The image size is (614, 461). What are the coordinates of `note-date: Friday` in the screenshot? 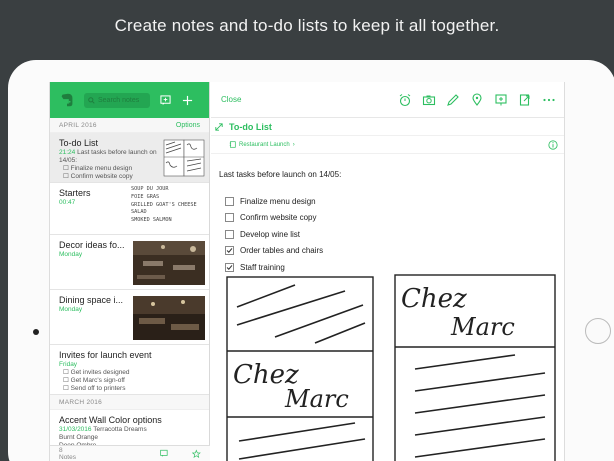 It's located at (68, 364).